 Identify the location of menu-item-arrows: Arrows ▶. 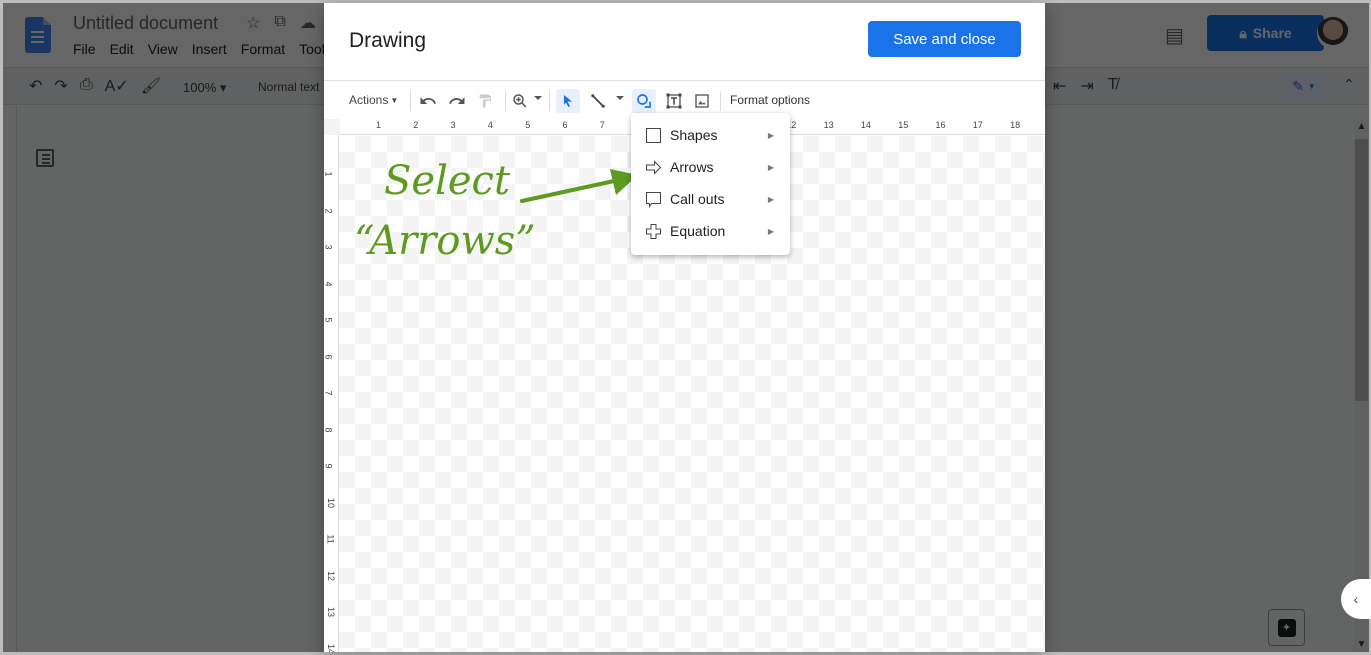
(710, 167).